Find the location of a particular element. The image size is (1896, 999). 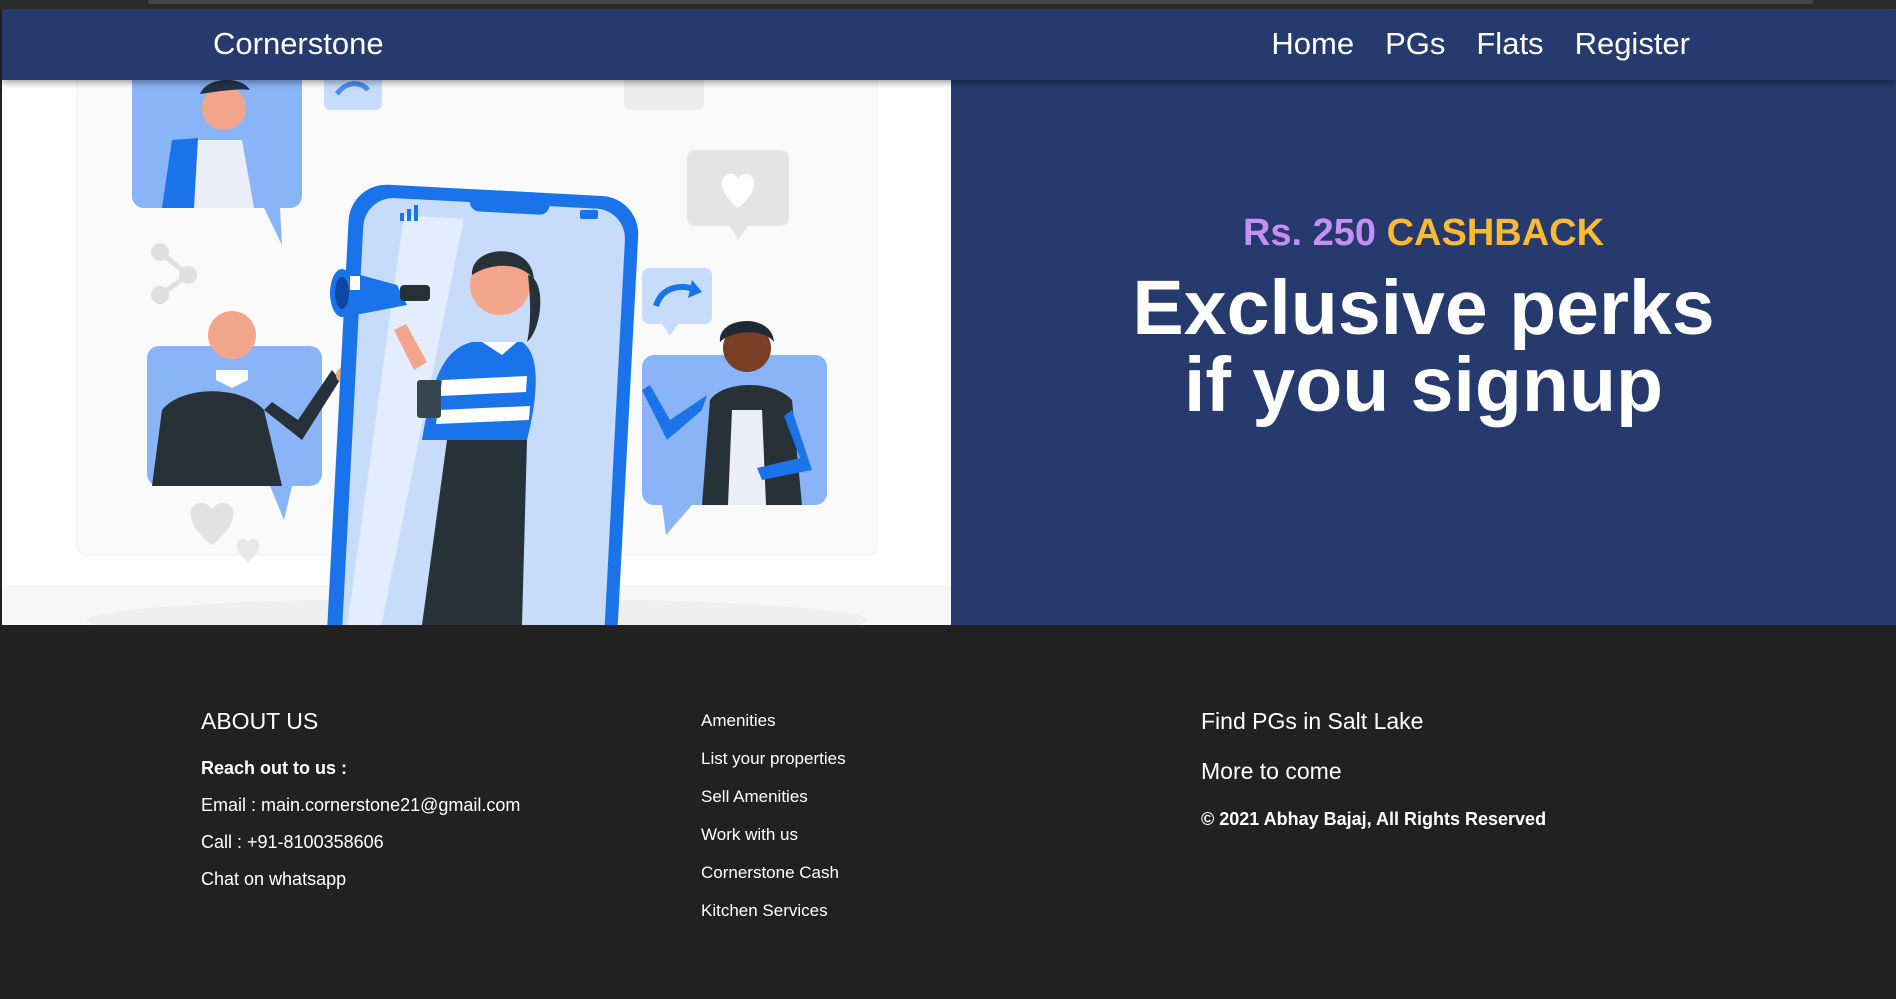

signup-headline: Exclusive perks if you signup is located at coordinates (1423, 347).